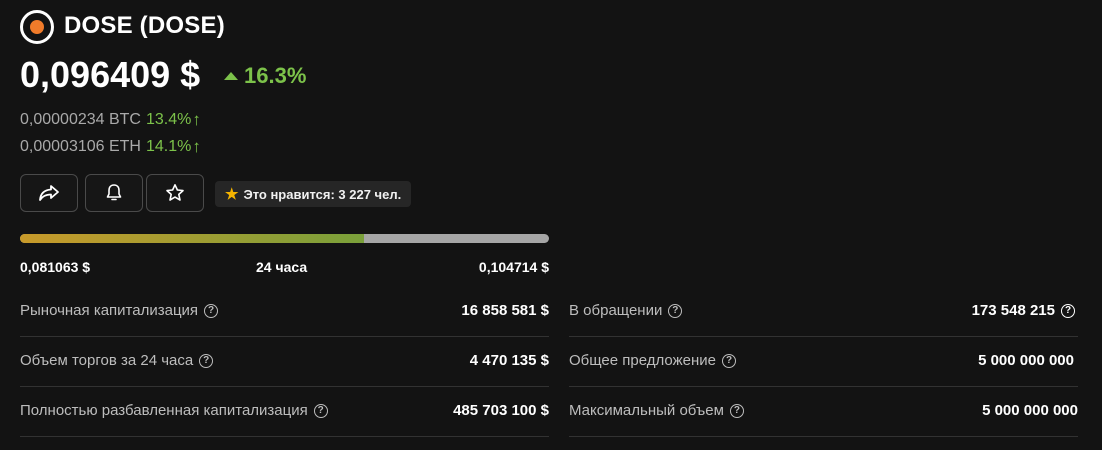 The image size is (1102, 450). I want to click on stat-label-fdv: Полностью разбавленная капитализация?, so click(174, 410).